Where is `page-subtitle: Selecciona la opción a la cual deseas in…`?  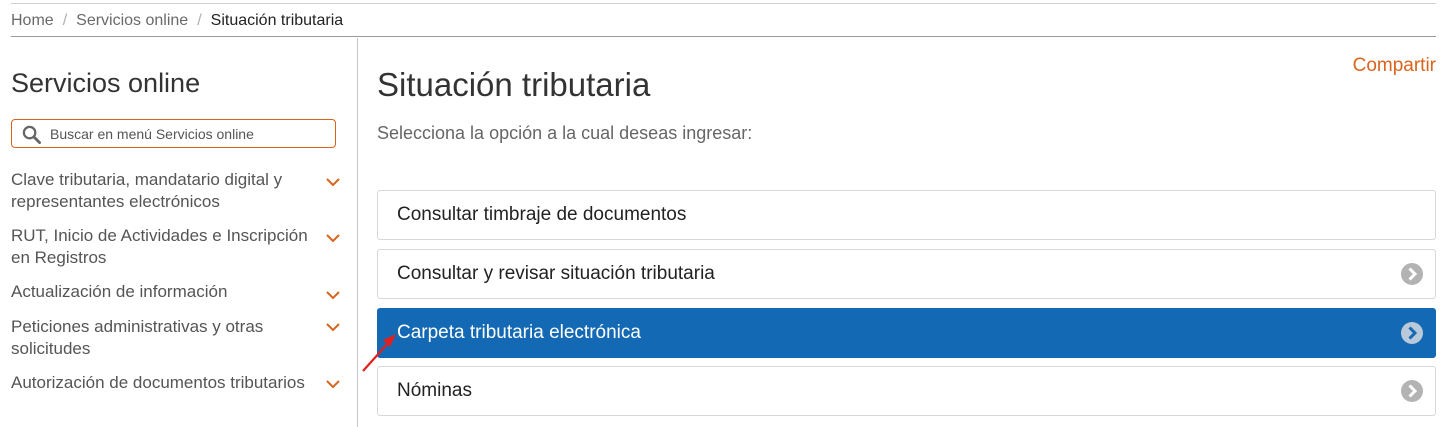 page-subtitle: Selecciona la opción a la cual deseas in… is located at coordinates (565, 133).